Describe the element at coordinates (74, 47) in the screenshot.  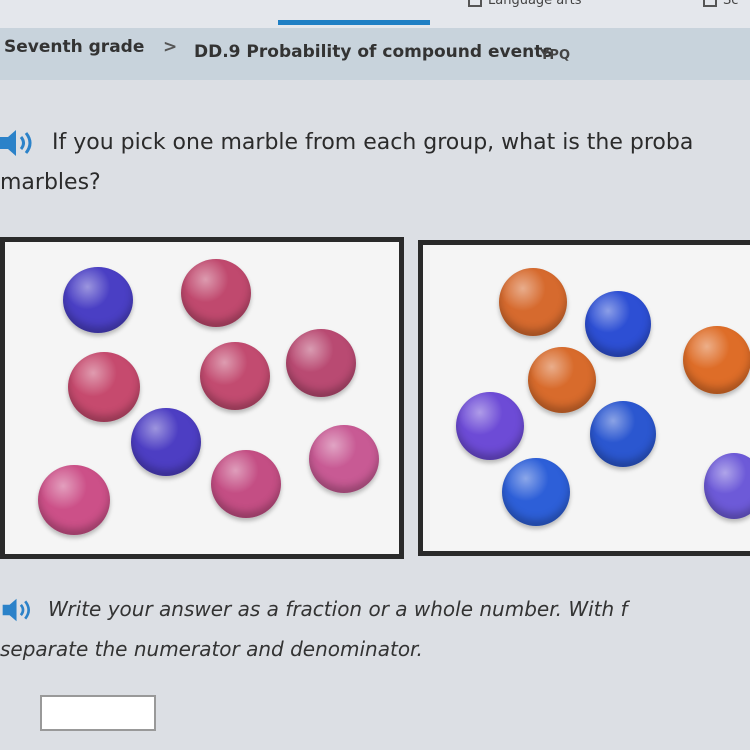
I see `breadcrumb-grade: Seventh grade` at that location.